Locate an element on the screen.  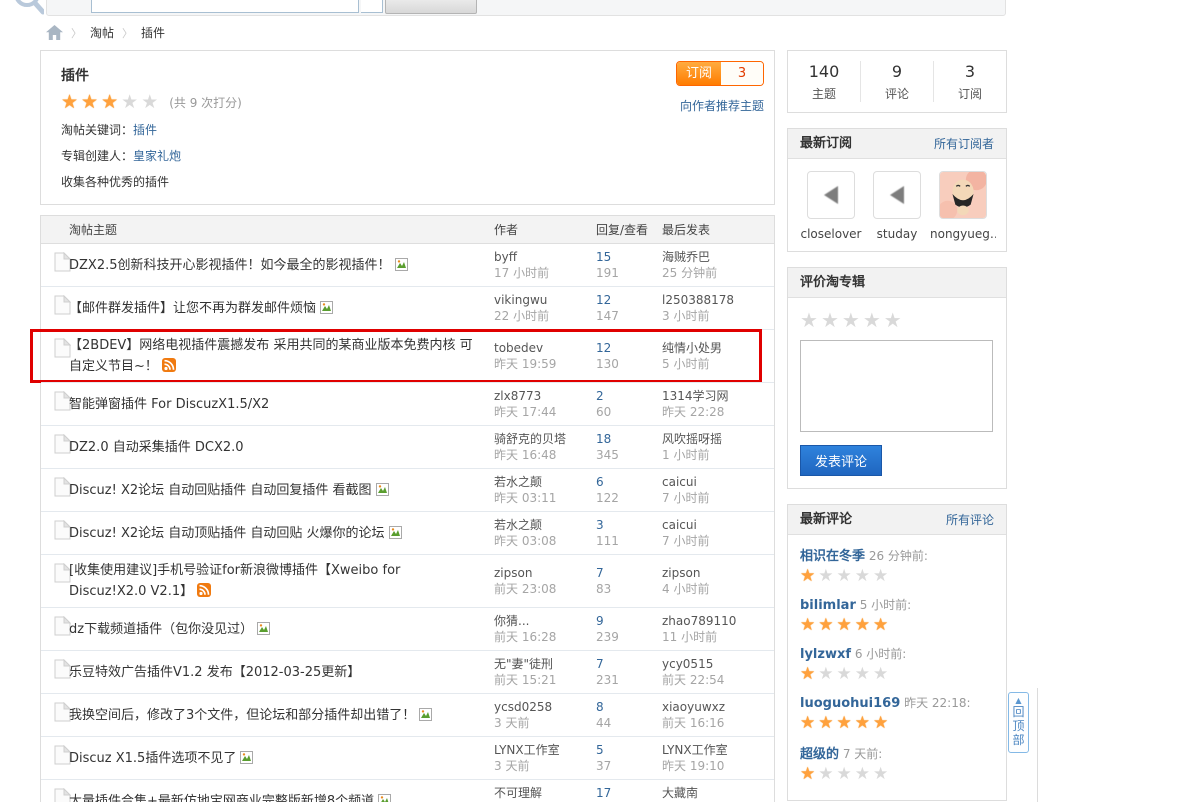
author-link: tobedev is located at coordinates (545, 348).